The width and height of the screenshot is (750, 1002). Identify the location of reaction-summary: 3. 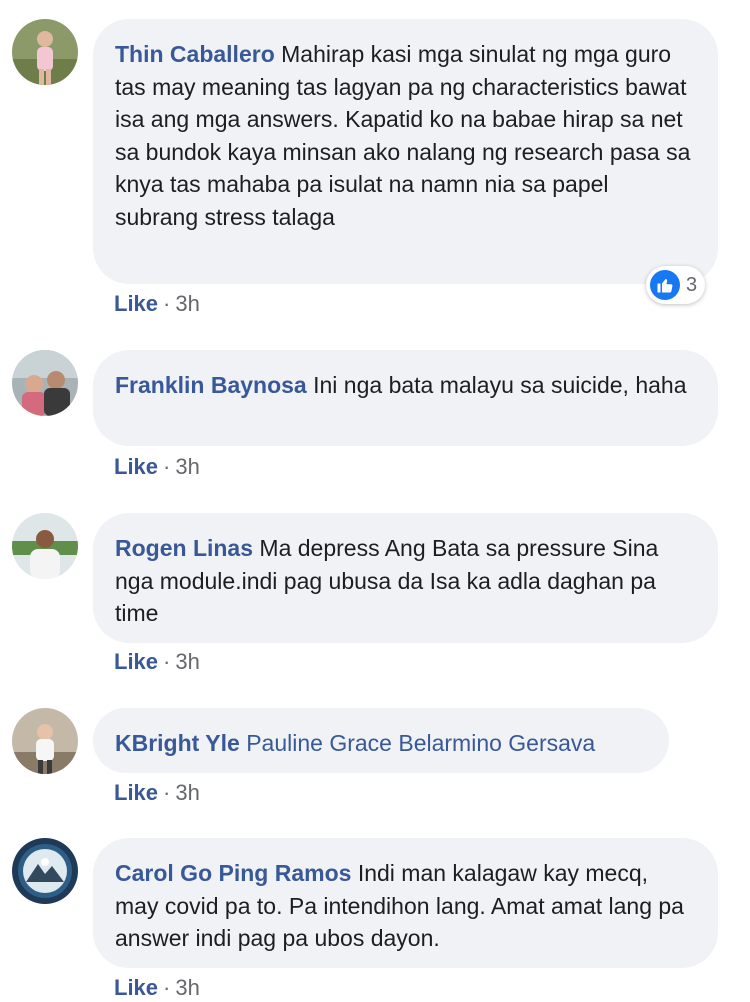
(676, 285).